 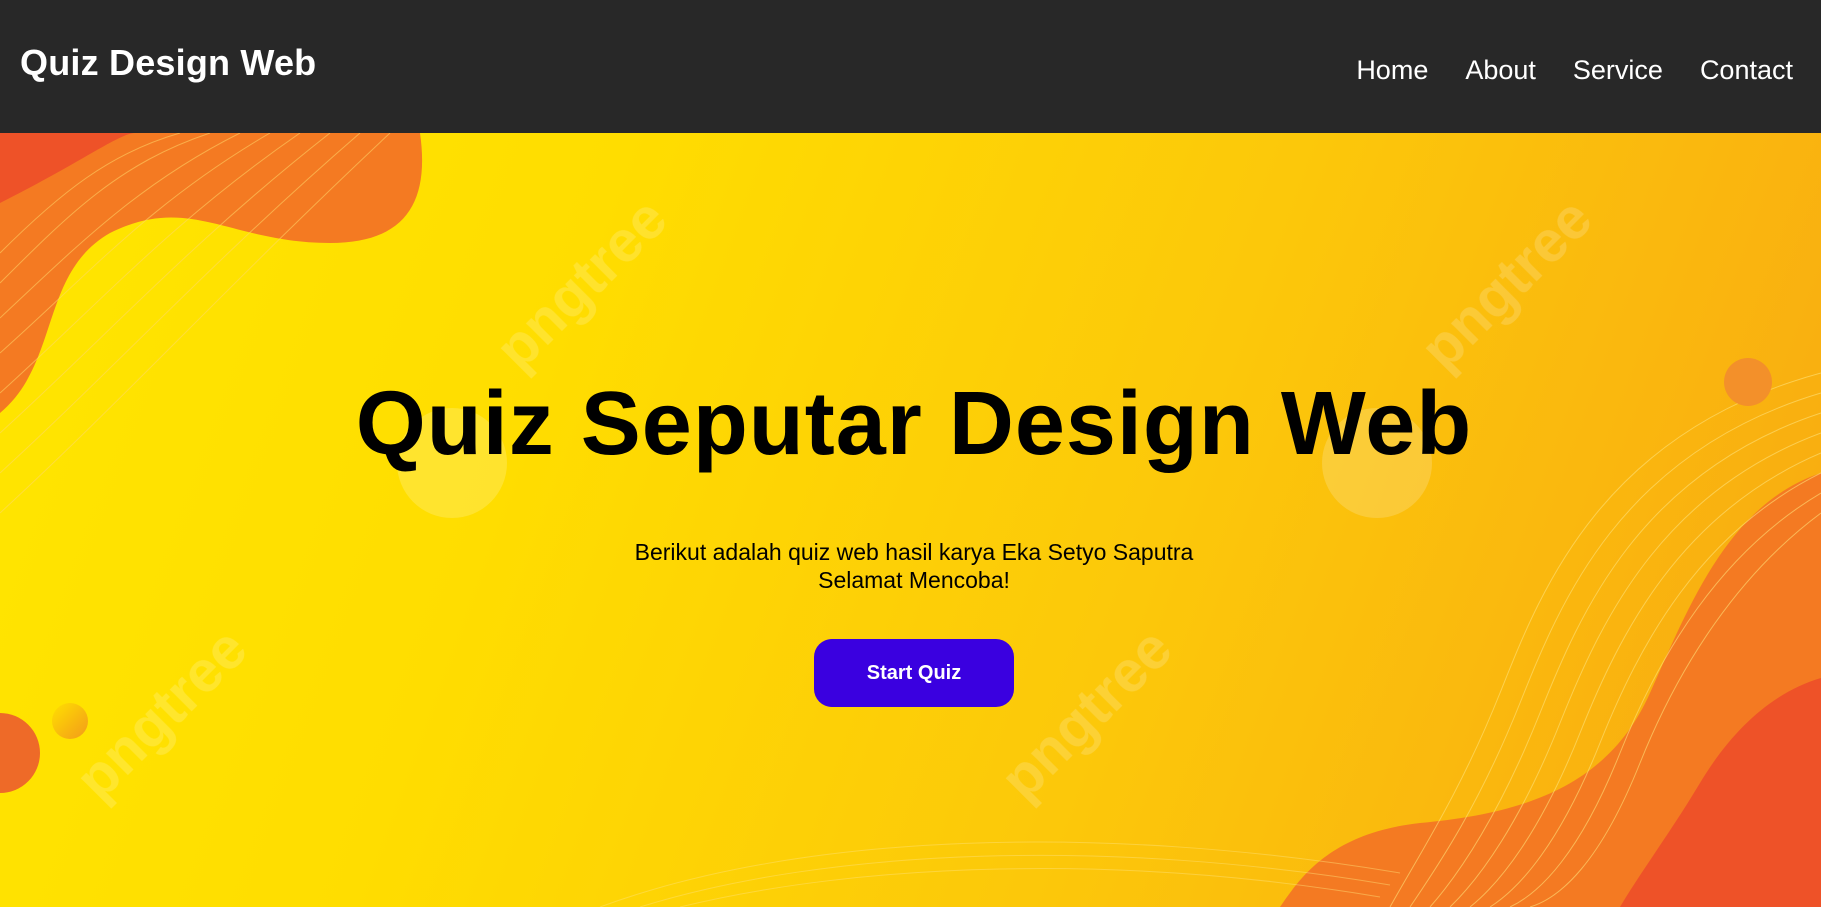 What do you see at coordinates (914, 673) in the screenshot?
I see `start-quiz-button: Start Quiz` at bounding box center [914, 673].